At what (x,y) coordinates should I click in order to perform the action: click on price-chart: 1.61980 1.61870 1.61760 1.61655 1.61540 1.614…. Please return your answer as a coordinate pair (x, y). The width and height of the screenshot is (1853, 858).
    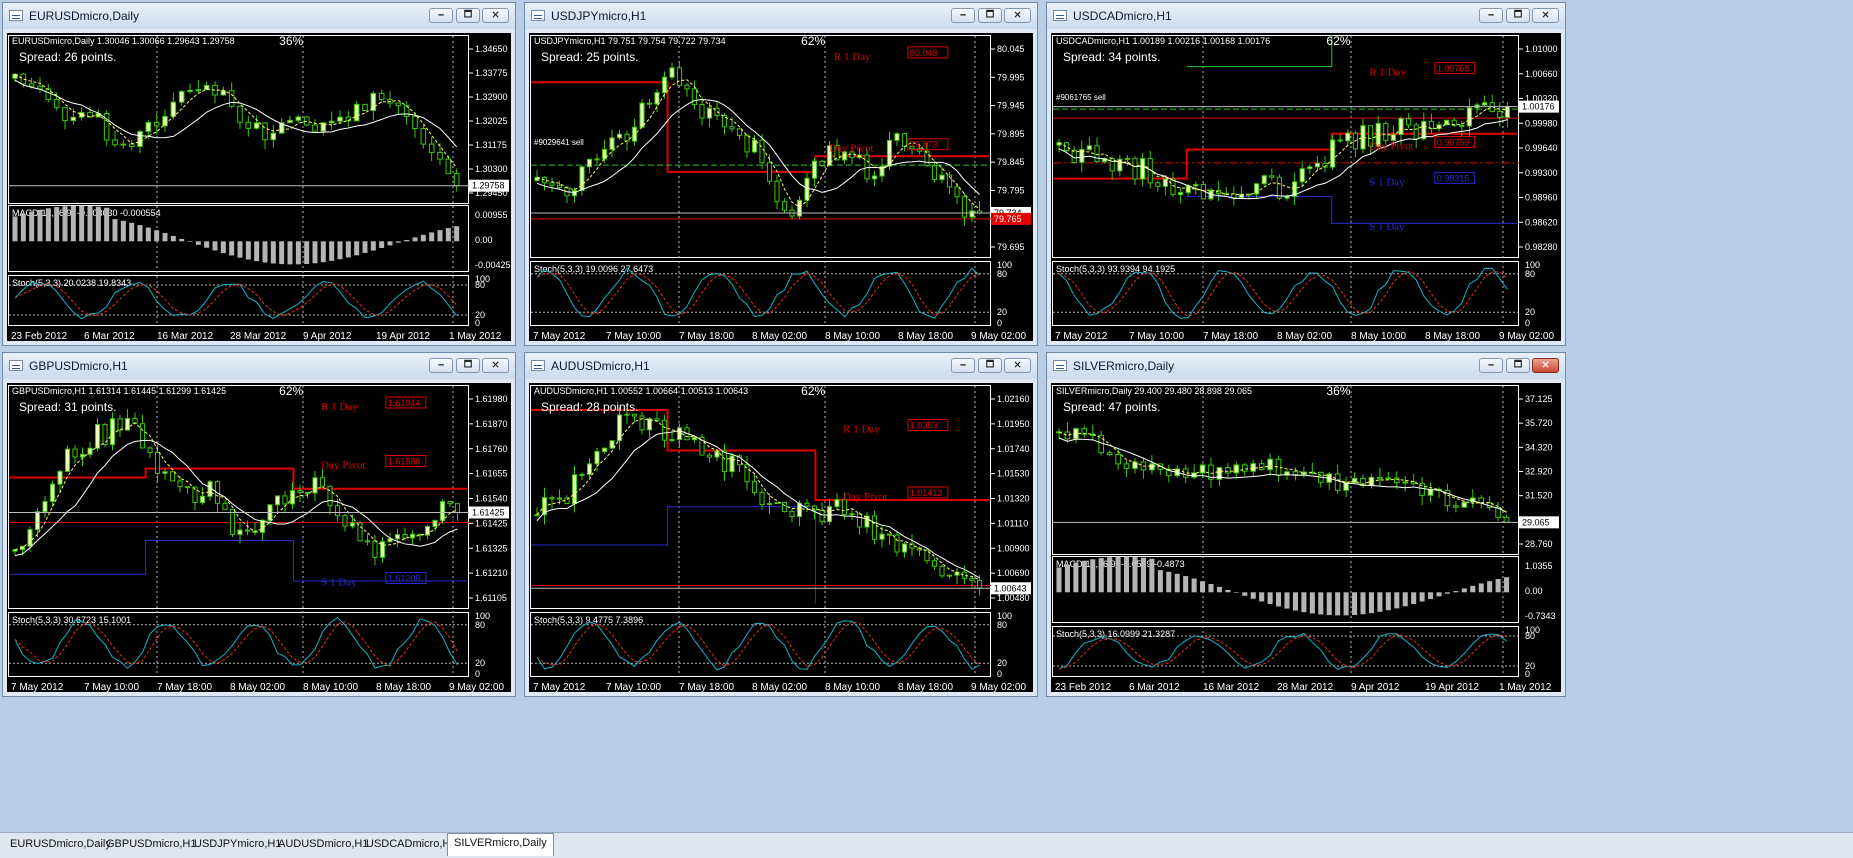
    Looking at the image, I should click on (259, 537).